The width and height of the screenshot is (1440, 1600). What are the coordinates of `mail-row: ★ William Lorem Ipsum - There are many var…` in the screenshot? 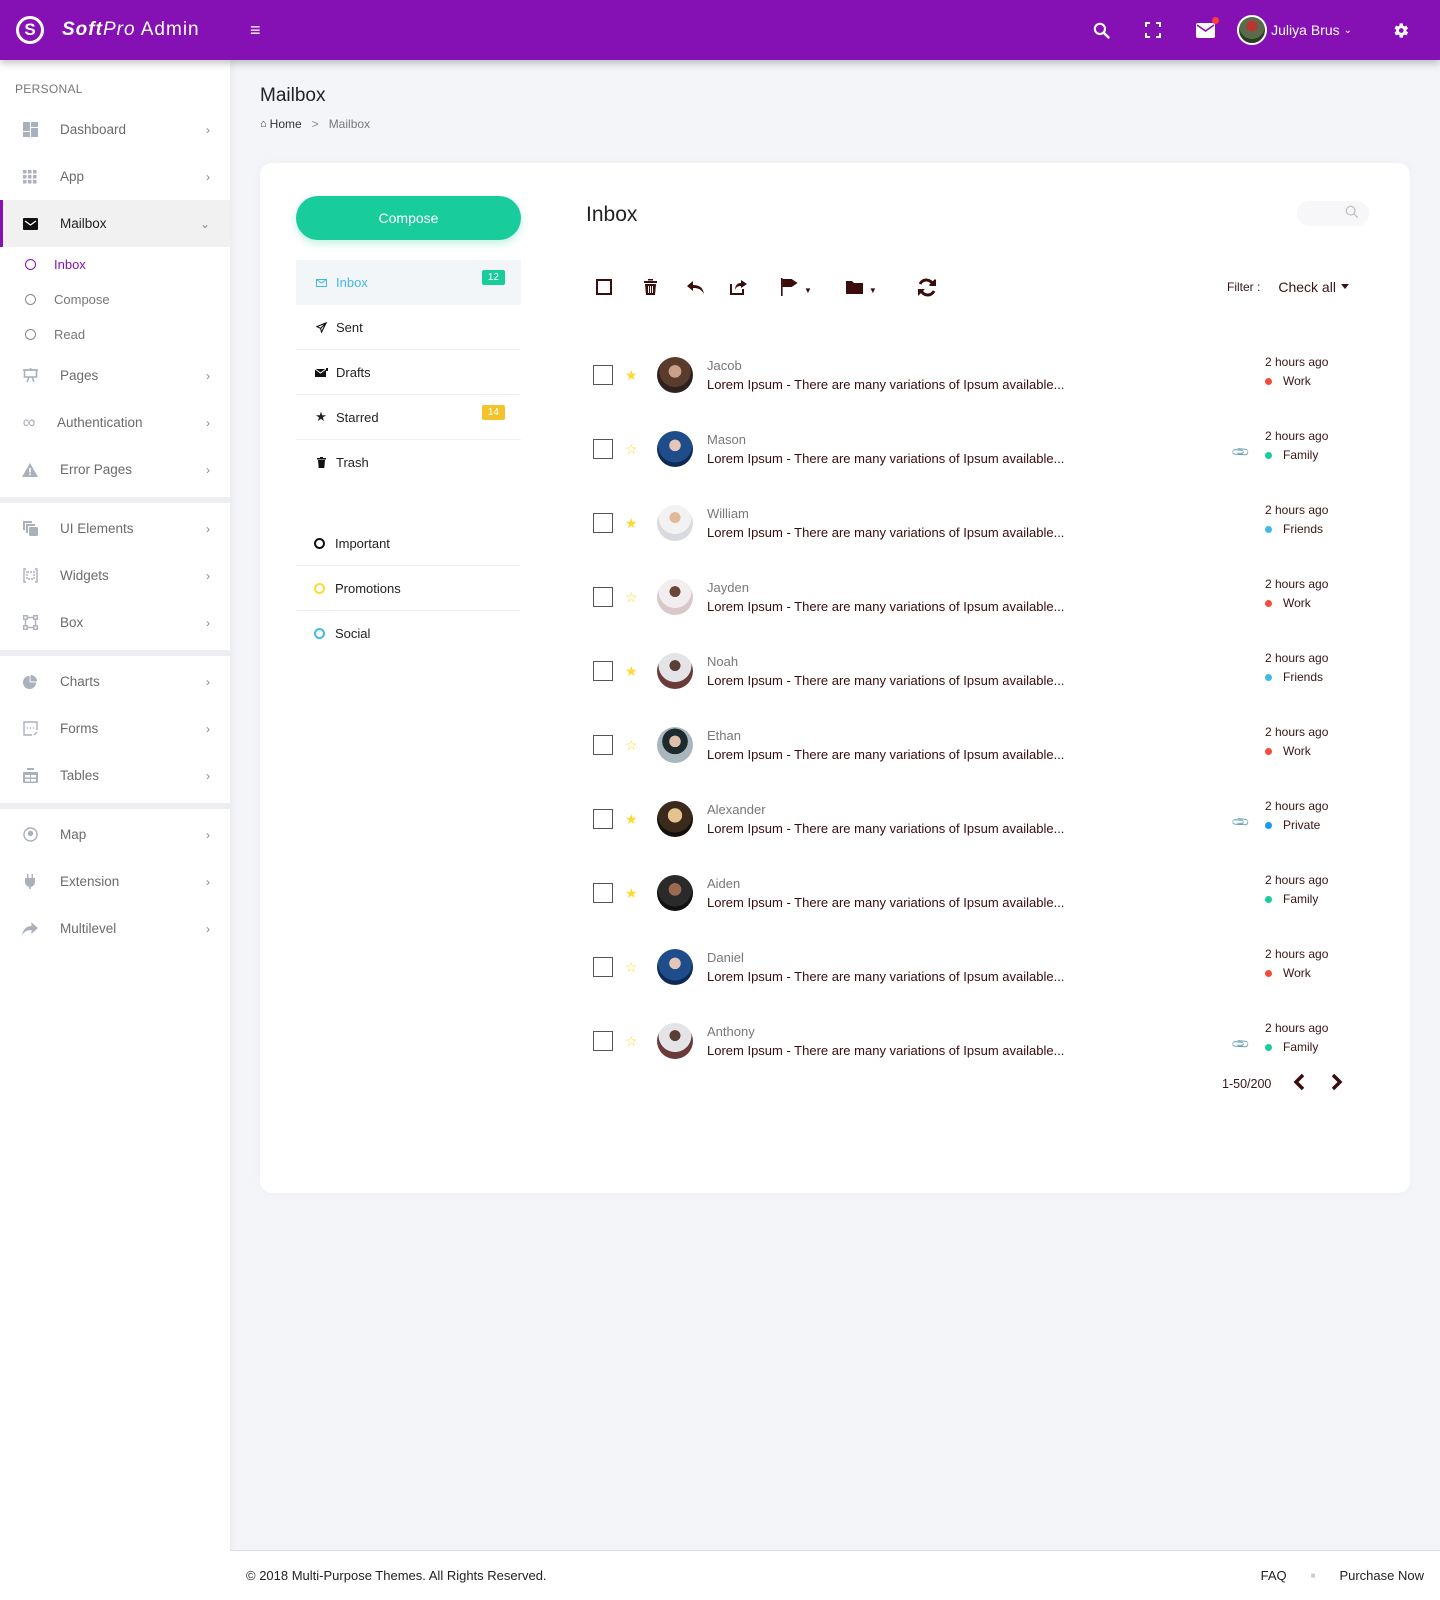 It's located at (988, 523).